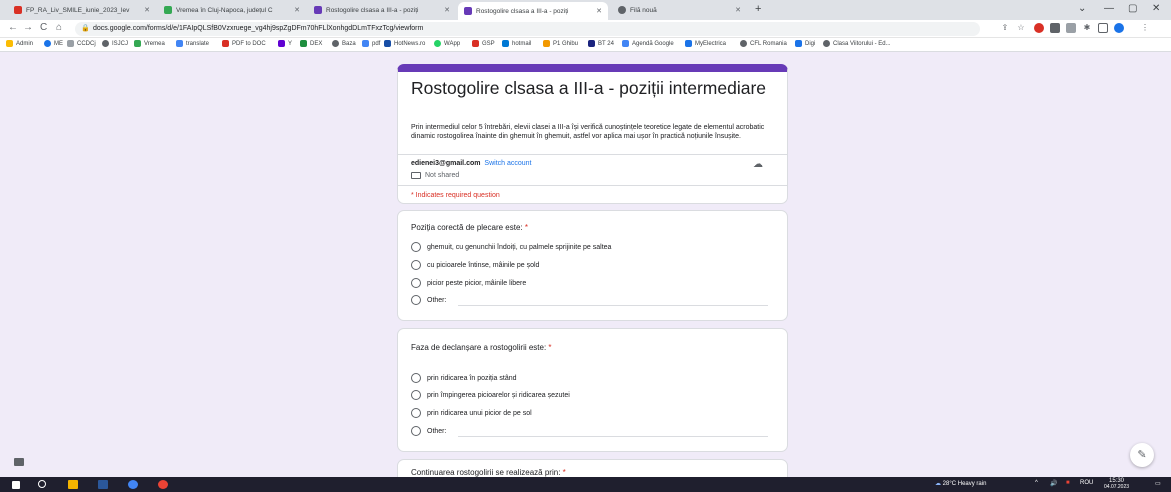  Describe the element at coordinates (507, 163) in the screenshot. I see `switch-account-link: Switch account` at that location.